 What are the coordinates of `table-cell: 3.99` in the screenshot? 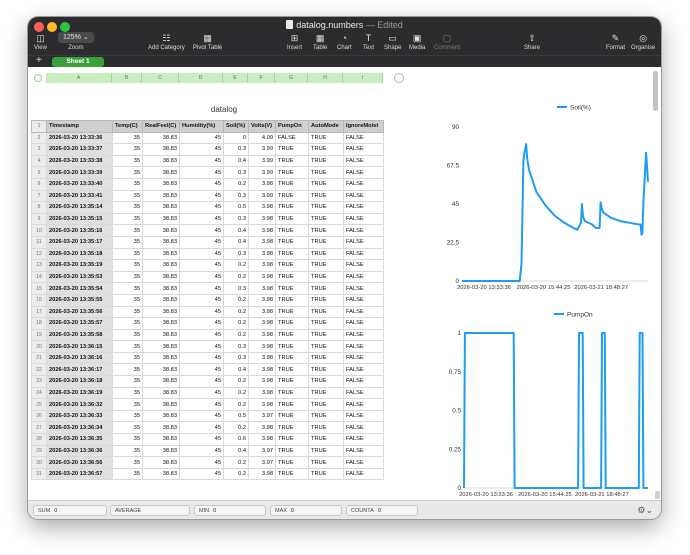 It's located at (262, 149).